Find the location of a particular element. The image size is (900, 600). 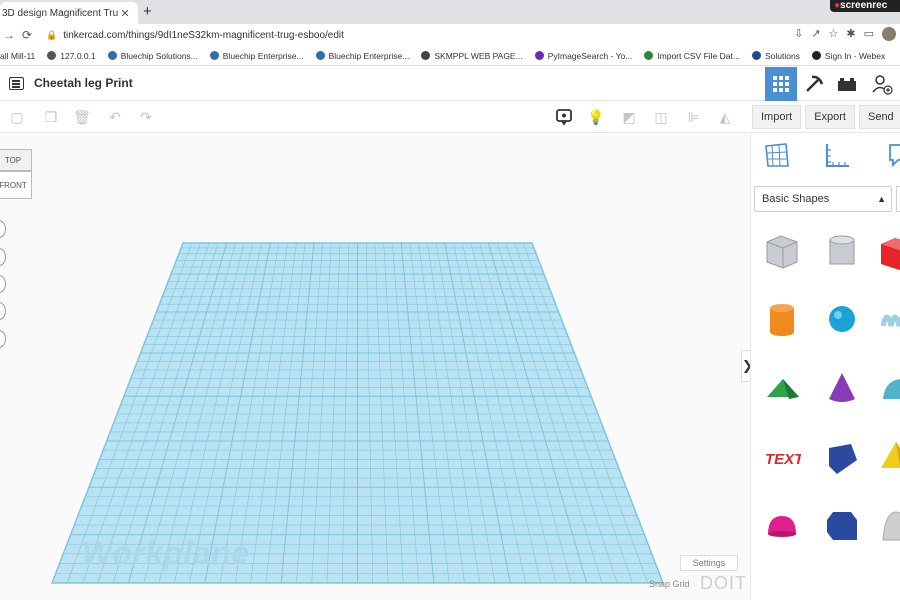

csv-icon is located at coordinates (649, 55).